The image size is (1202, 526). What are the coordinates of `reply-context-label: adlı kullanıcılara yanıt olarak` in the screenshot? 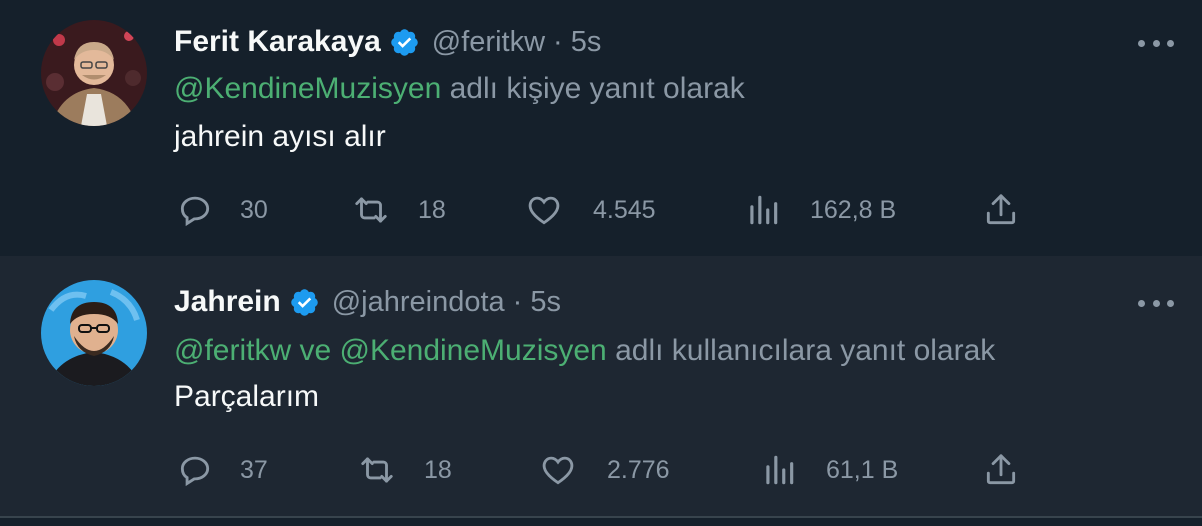 It's located at (805, 350).